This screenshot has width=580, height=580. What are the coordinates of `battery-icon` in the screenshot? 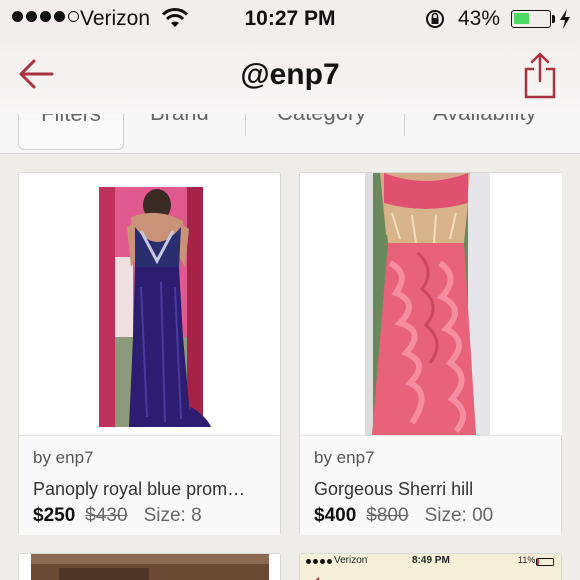 It's located at (531, 19).